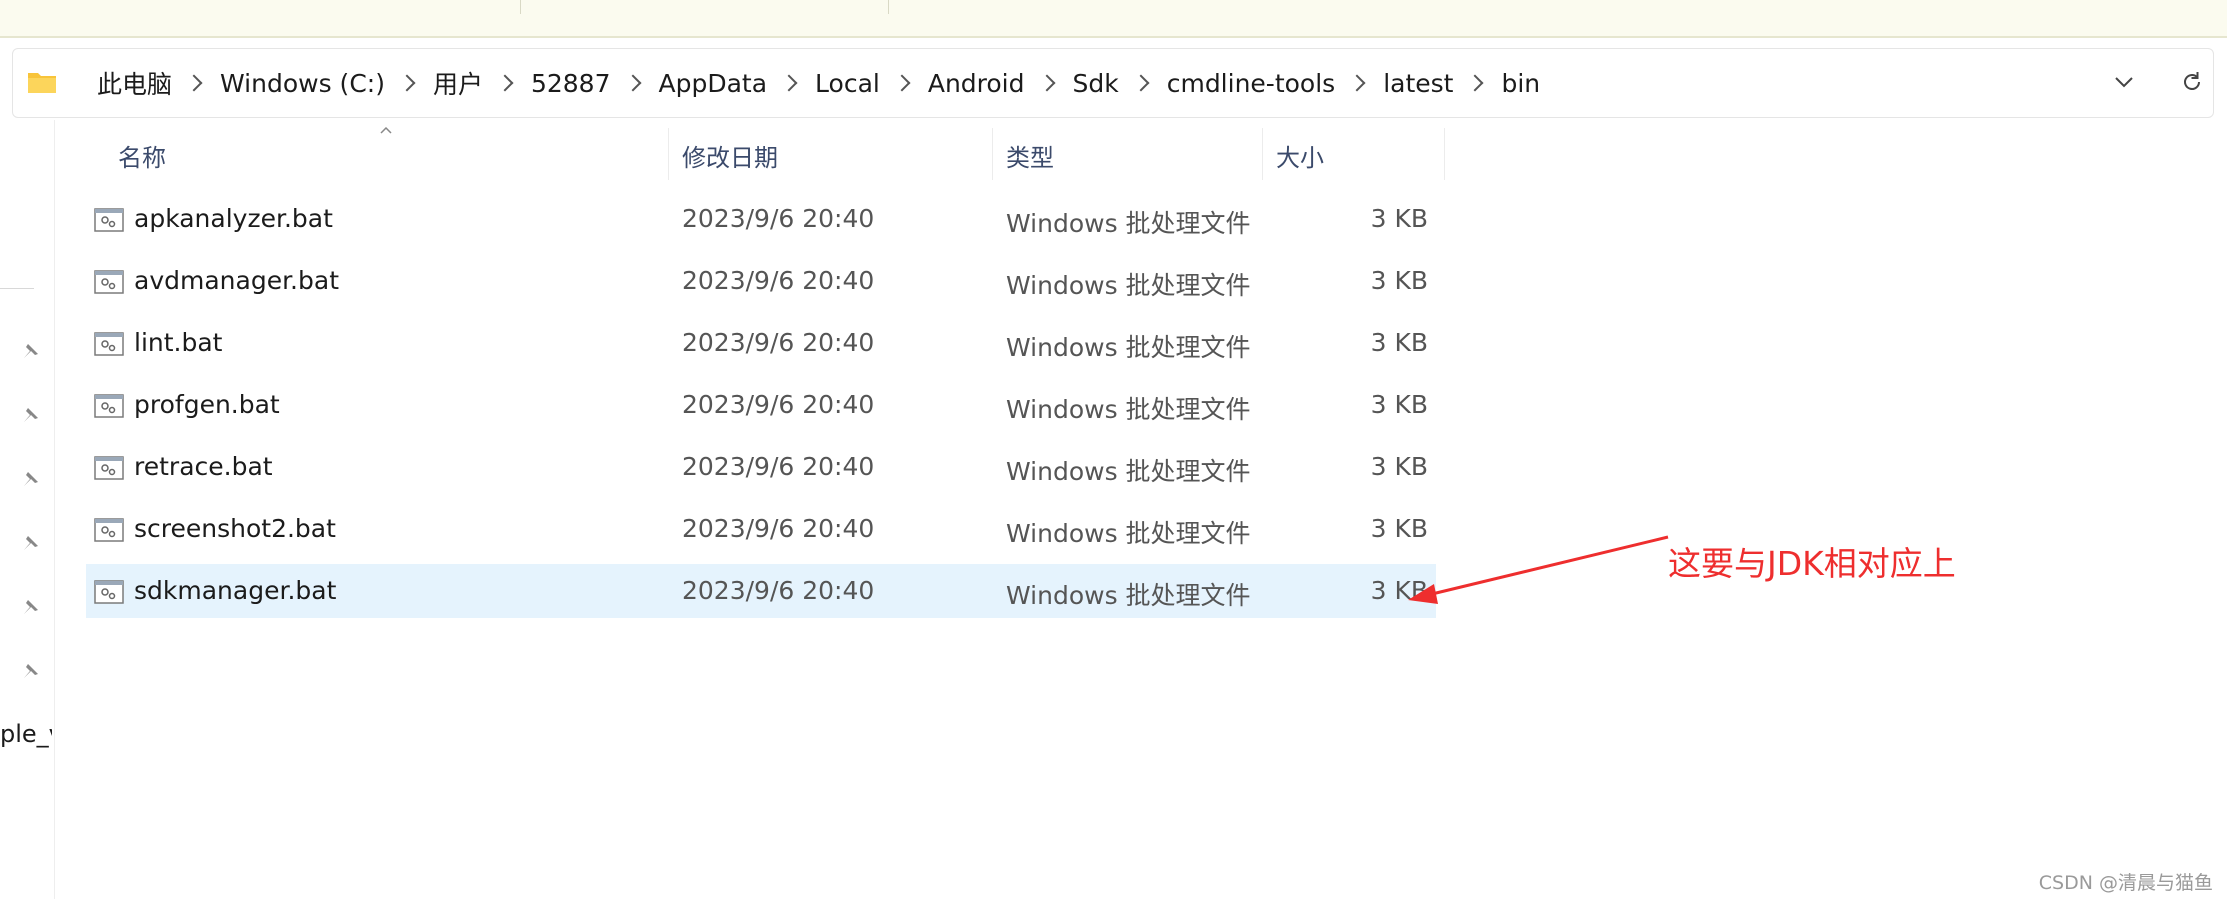  What do you see at coordinates (1538, 569) in the screenshot?
I see `annotation-arrow` at bounding box center [1538, 569].